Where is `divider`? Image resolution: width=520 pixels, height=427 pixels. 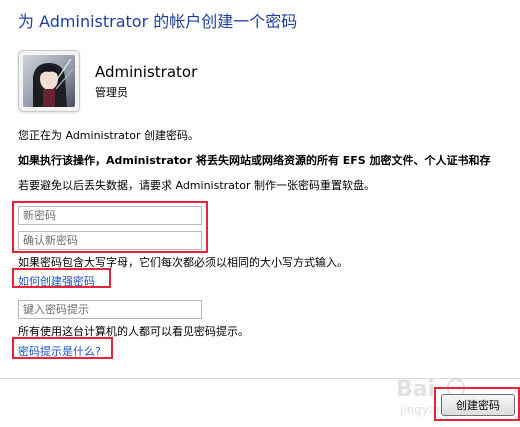 divider is located at coordinates (260, 378).